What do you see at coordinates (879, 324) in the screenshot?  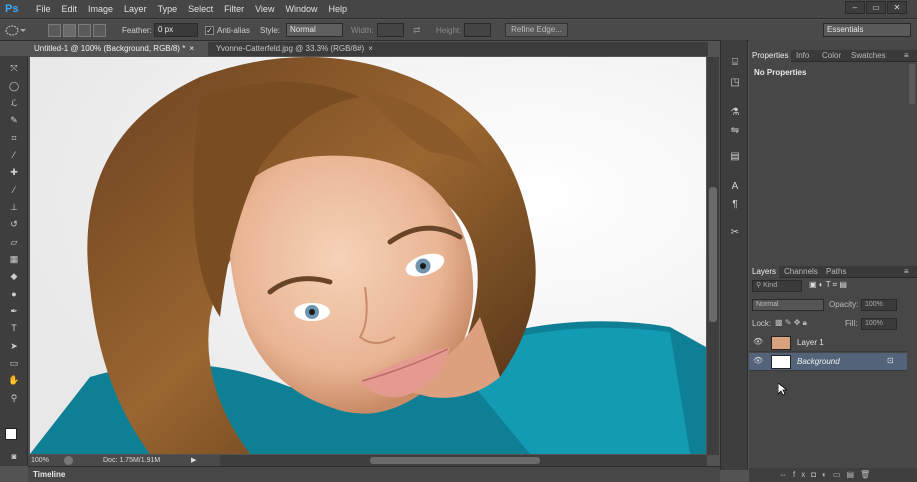 I see `fill-input: 100%` at bounding box center [879, 324].